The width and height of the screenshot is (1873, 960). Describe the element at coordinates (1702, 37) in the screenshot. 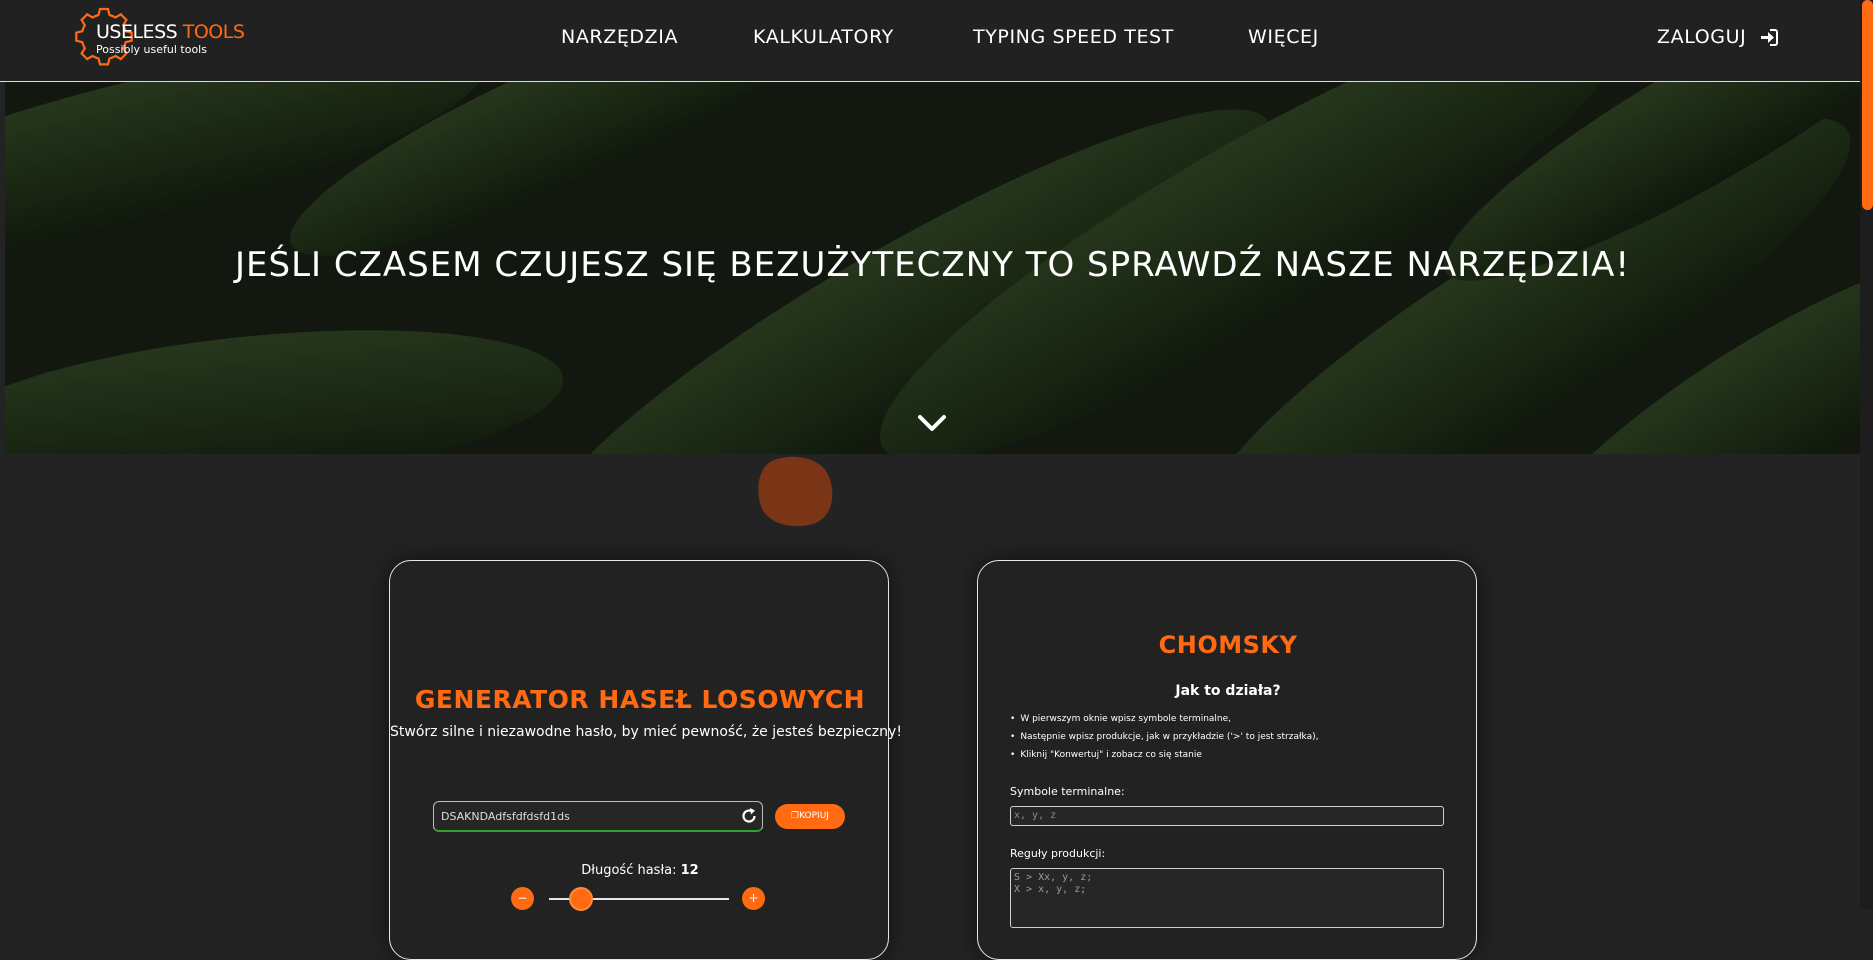

I see `login-label: ZALOGUJ` at that location.